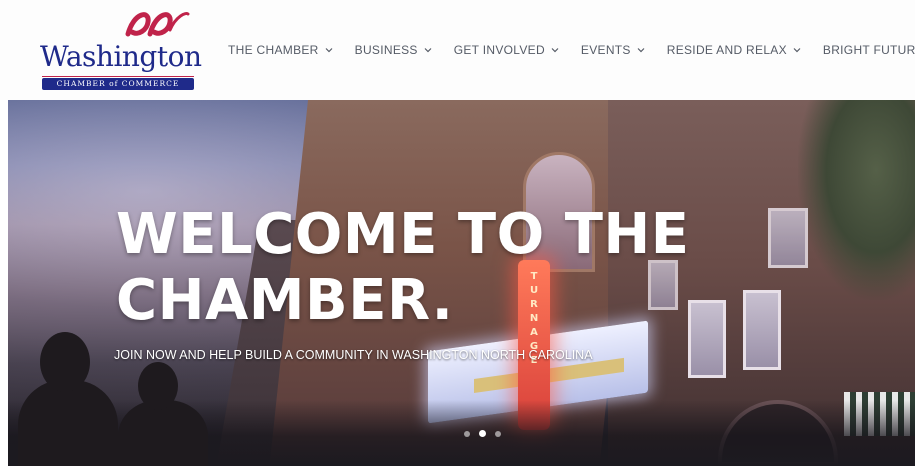  Describe the element at coordinates (386, 50) in the screenshot. I see `nav-item-label: BUSINESS` at that location.